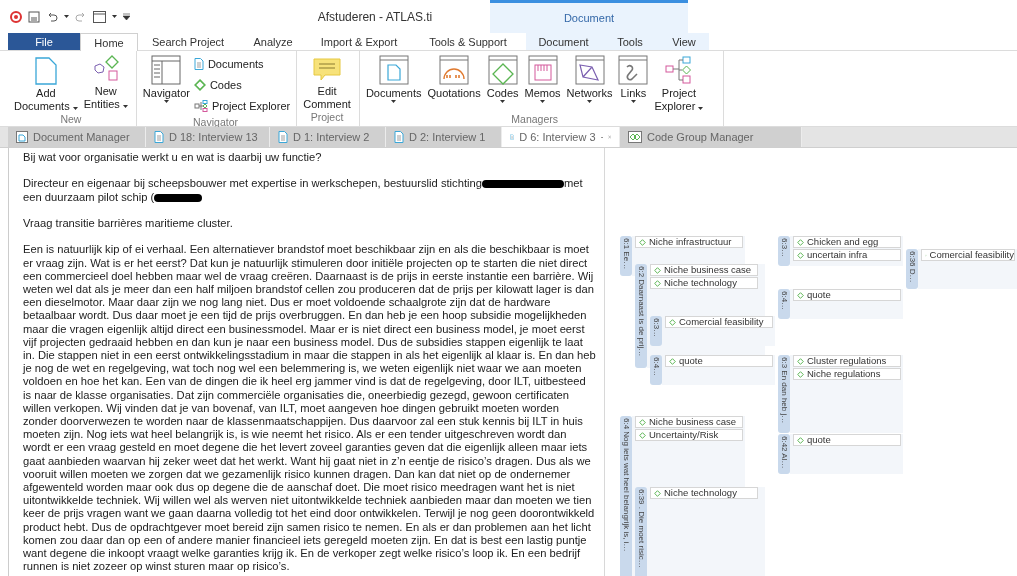 Image resolution: width=1017 pixels, height=576 pixels. Describe the element at coordinates (89, 197) in the screenshot. I see `document-text: een duurzaam pilot schip (` at that location.